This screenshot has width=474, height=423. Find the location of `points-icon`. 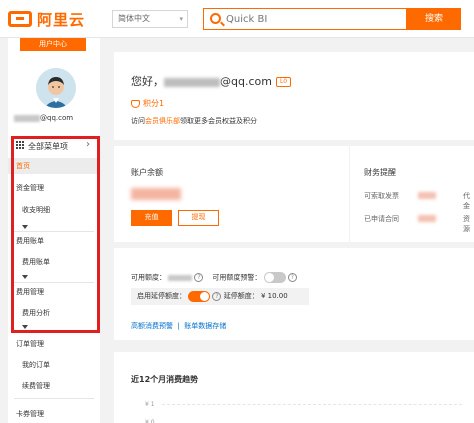

points-icon is located at coordinates (135, 103).